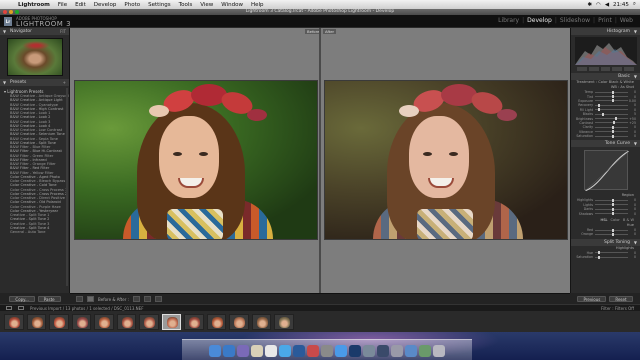 The height and width of the screenshot is (360, 640). Describe the element at coordinates (605, 69) in the screenshot. I see `red-eye-icon` at that location.